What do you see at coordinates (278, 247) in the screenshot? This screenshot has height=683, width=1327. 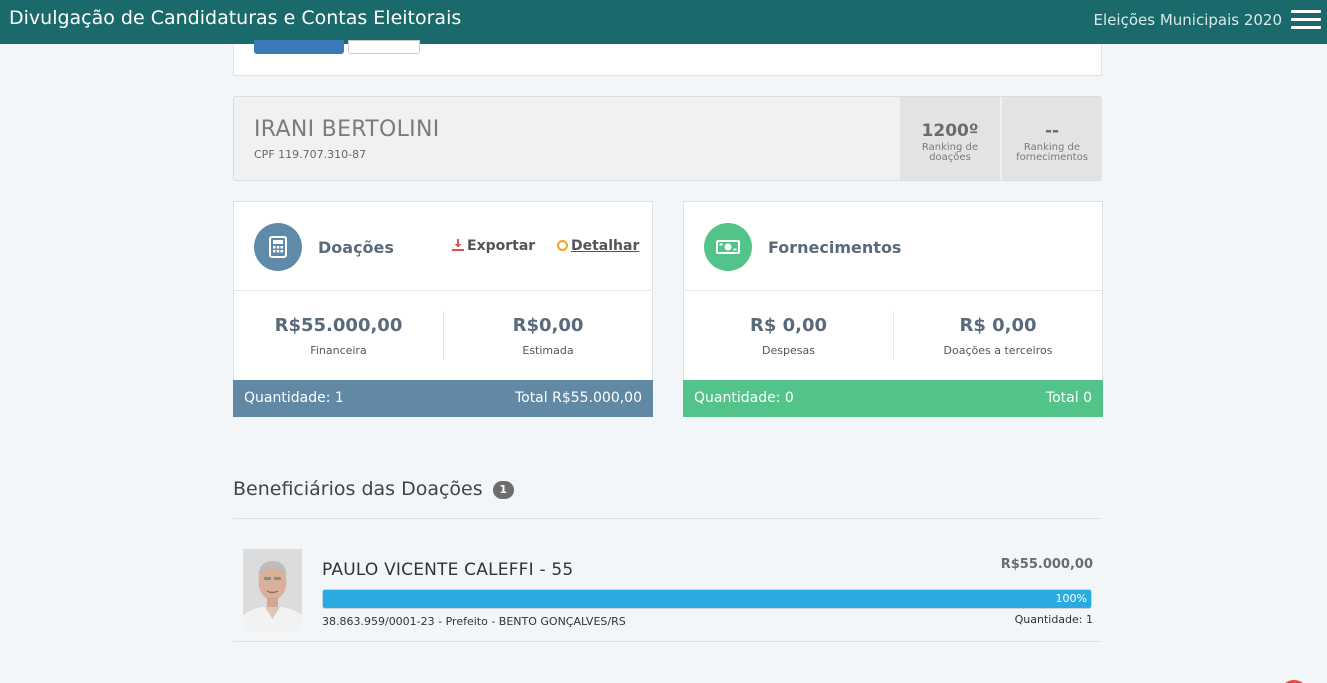 I see `calculator-icon` at bounding box center [278, 247].